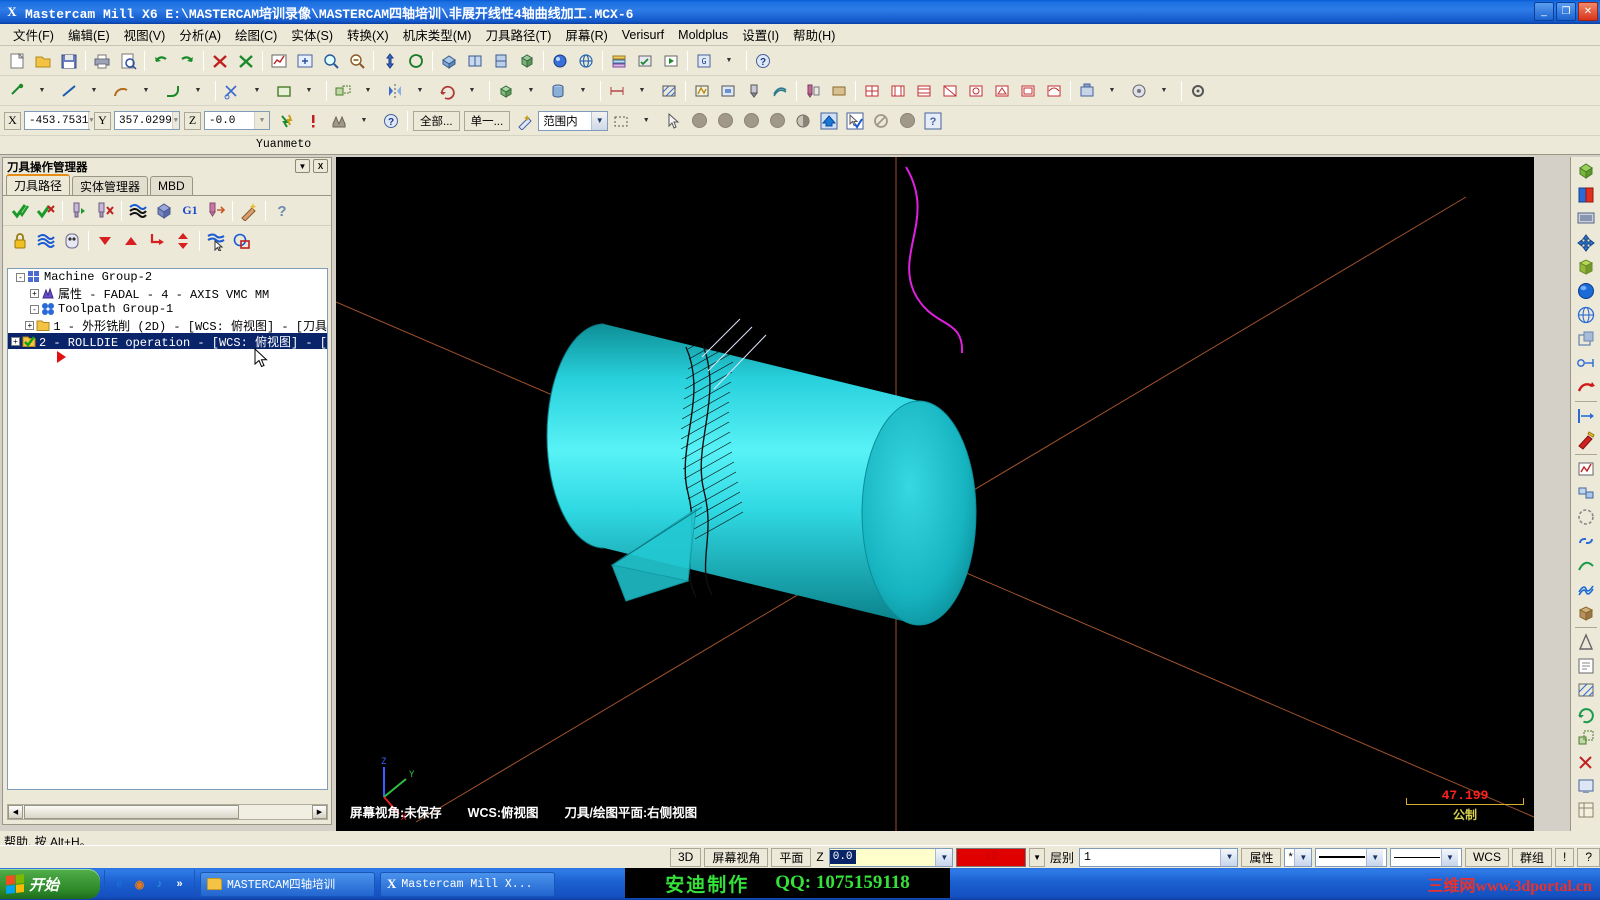 This screenshot has height=900, width=1600. What do you see at coordinates (232, 91) in the screenshot?
I see `trim-icon` at bounding box center [232, 91].